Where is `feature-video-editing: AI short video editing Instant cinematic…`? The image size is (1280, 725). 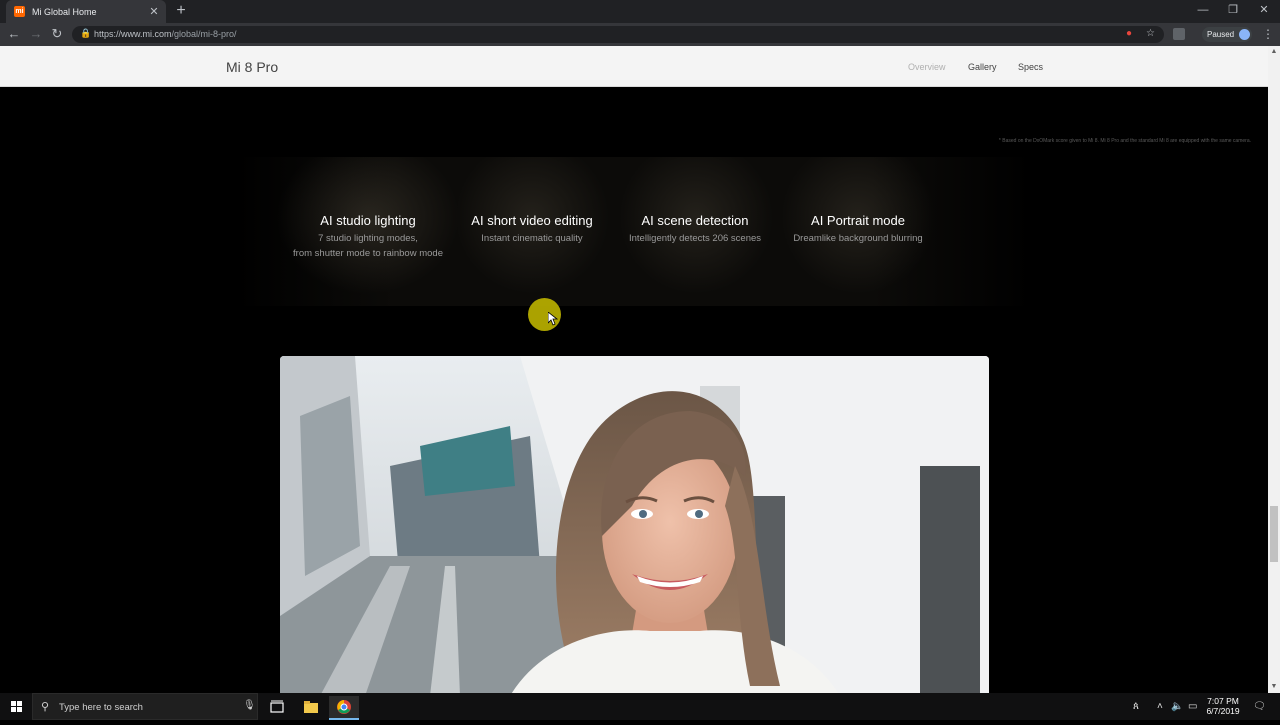 feature-video-editing: AI short video editing Instant cinematic… is located at coordinates (532, 229).